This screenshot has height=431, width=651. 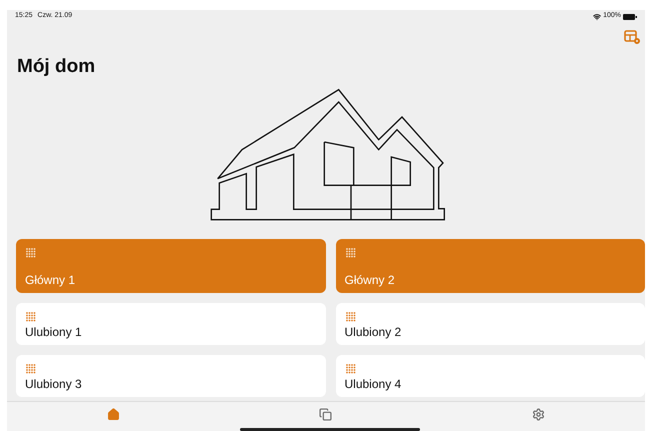 I want to click on settings-icon, so click(x=539, y=414).